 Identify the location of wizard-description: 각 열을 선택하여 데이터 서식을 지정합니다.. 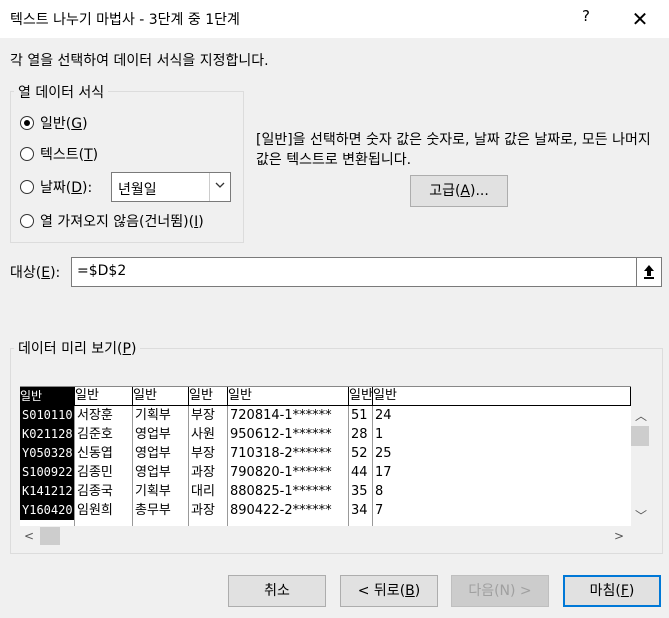
(139, 61).